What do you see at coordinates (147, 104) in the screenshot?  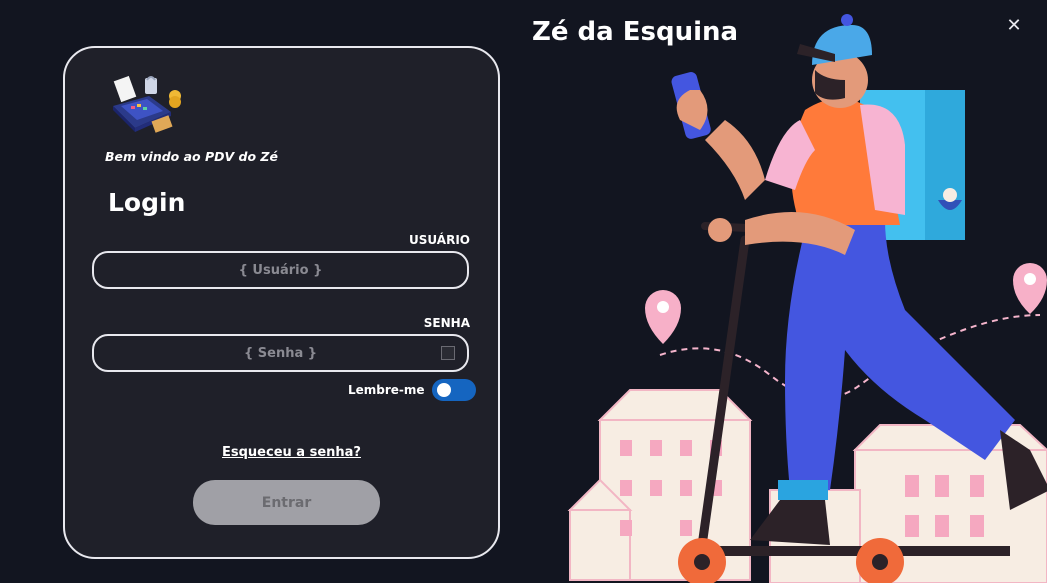 I see `pos-terminal-logo` at bounding box center [147, 104].